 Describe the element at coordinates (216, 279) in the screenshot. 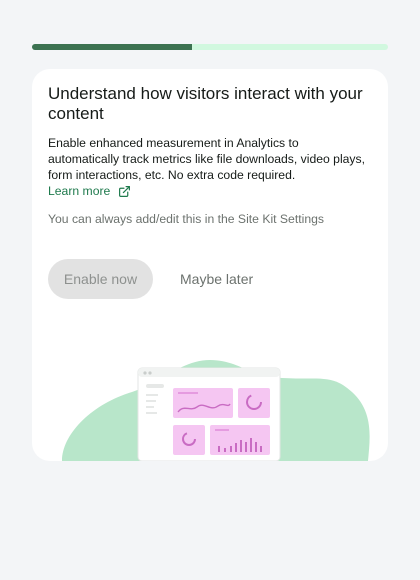

I see `maybe-later-button: Maybe later` at that location.